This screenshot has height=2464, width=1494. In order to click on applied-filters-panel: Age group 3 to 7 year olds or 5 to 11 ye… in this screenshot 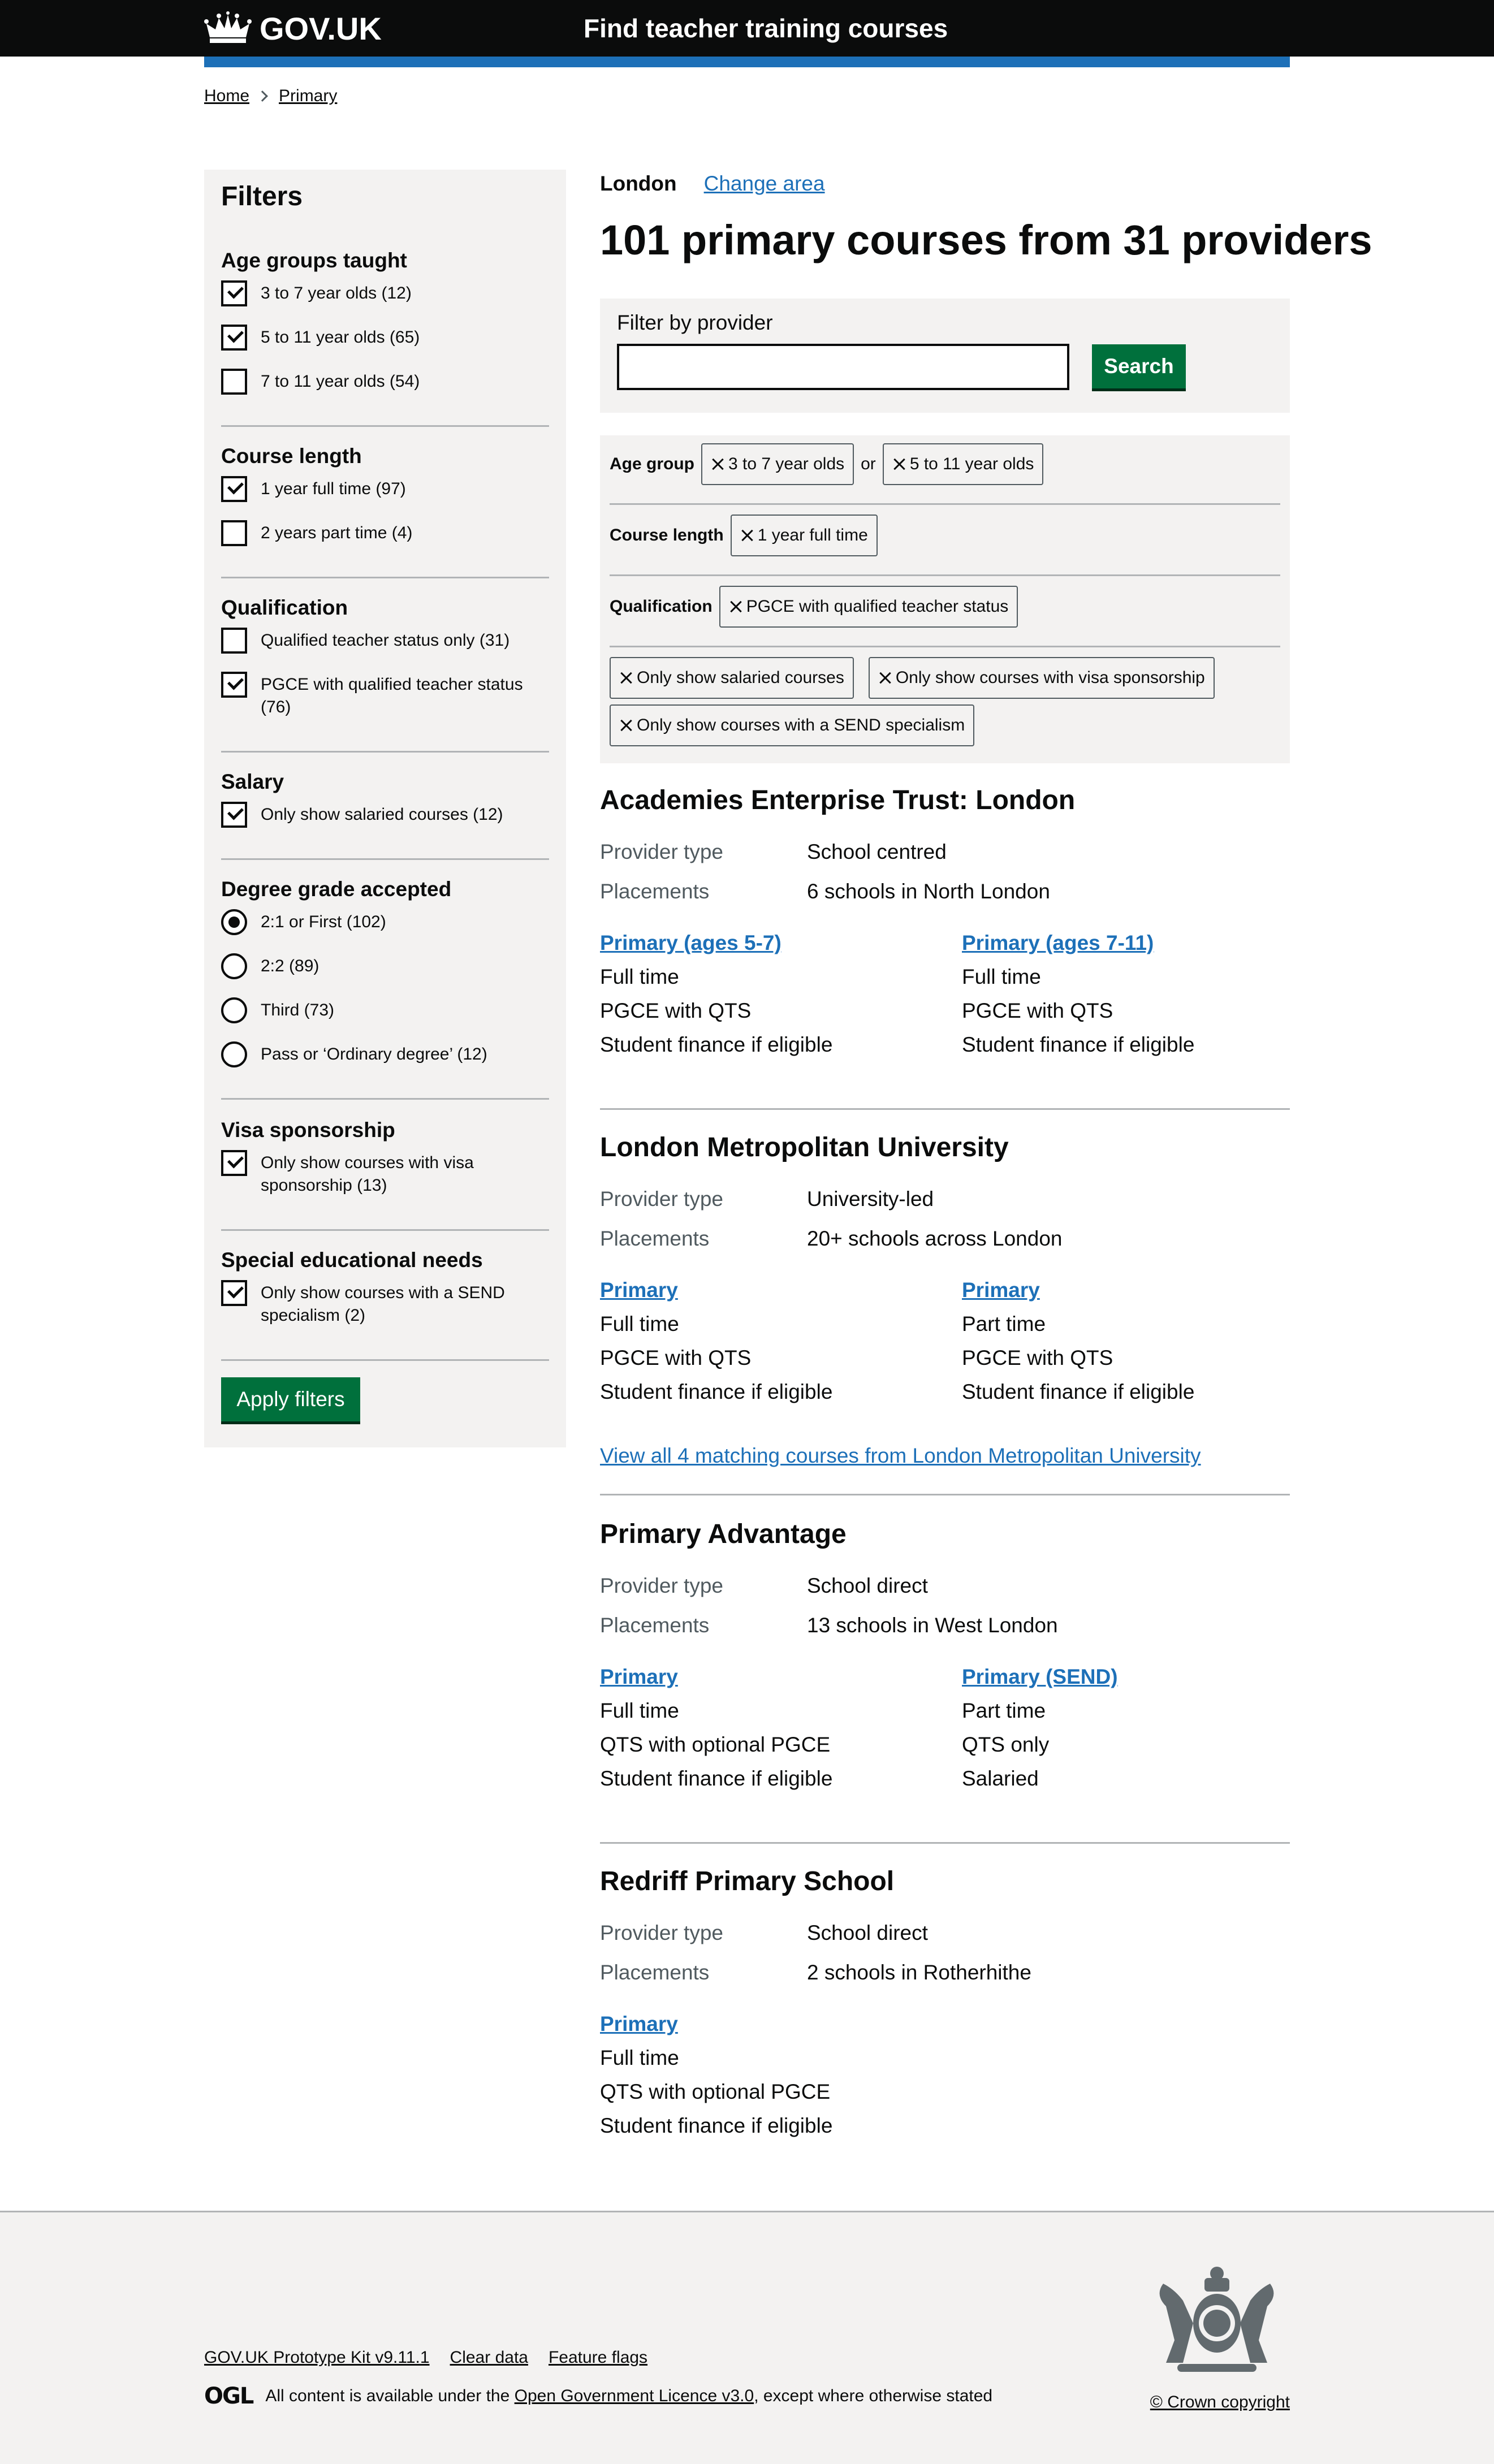, I will do `click(945, 599)`.